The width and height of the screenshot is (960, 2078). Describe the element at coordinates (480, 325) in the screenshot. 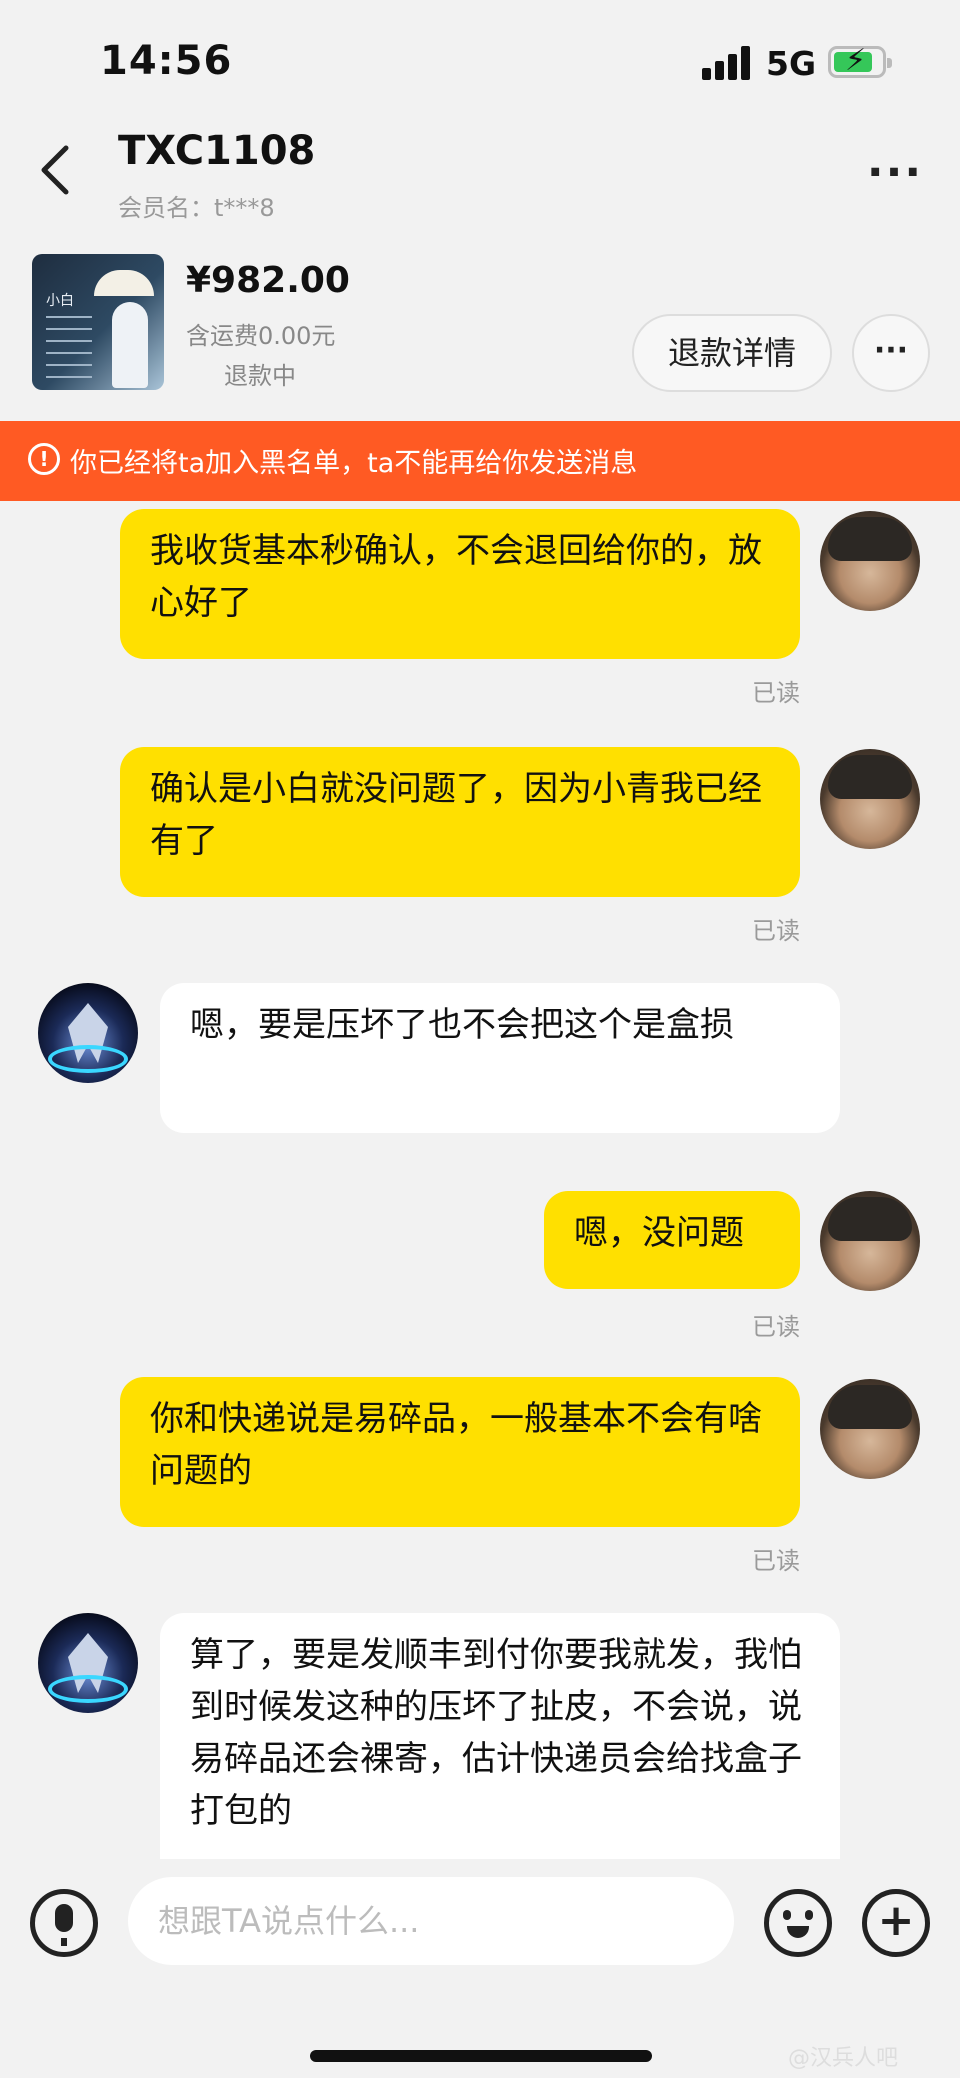

I see `order-card: 小白 ¥982.00 含运费0.00元 退款中 退款详情 ···` at that location.